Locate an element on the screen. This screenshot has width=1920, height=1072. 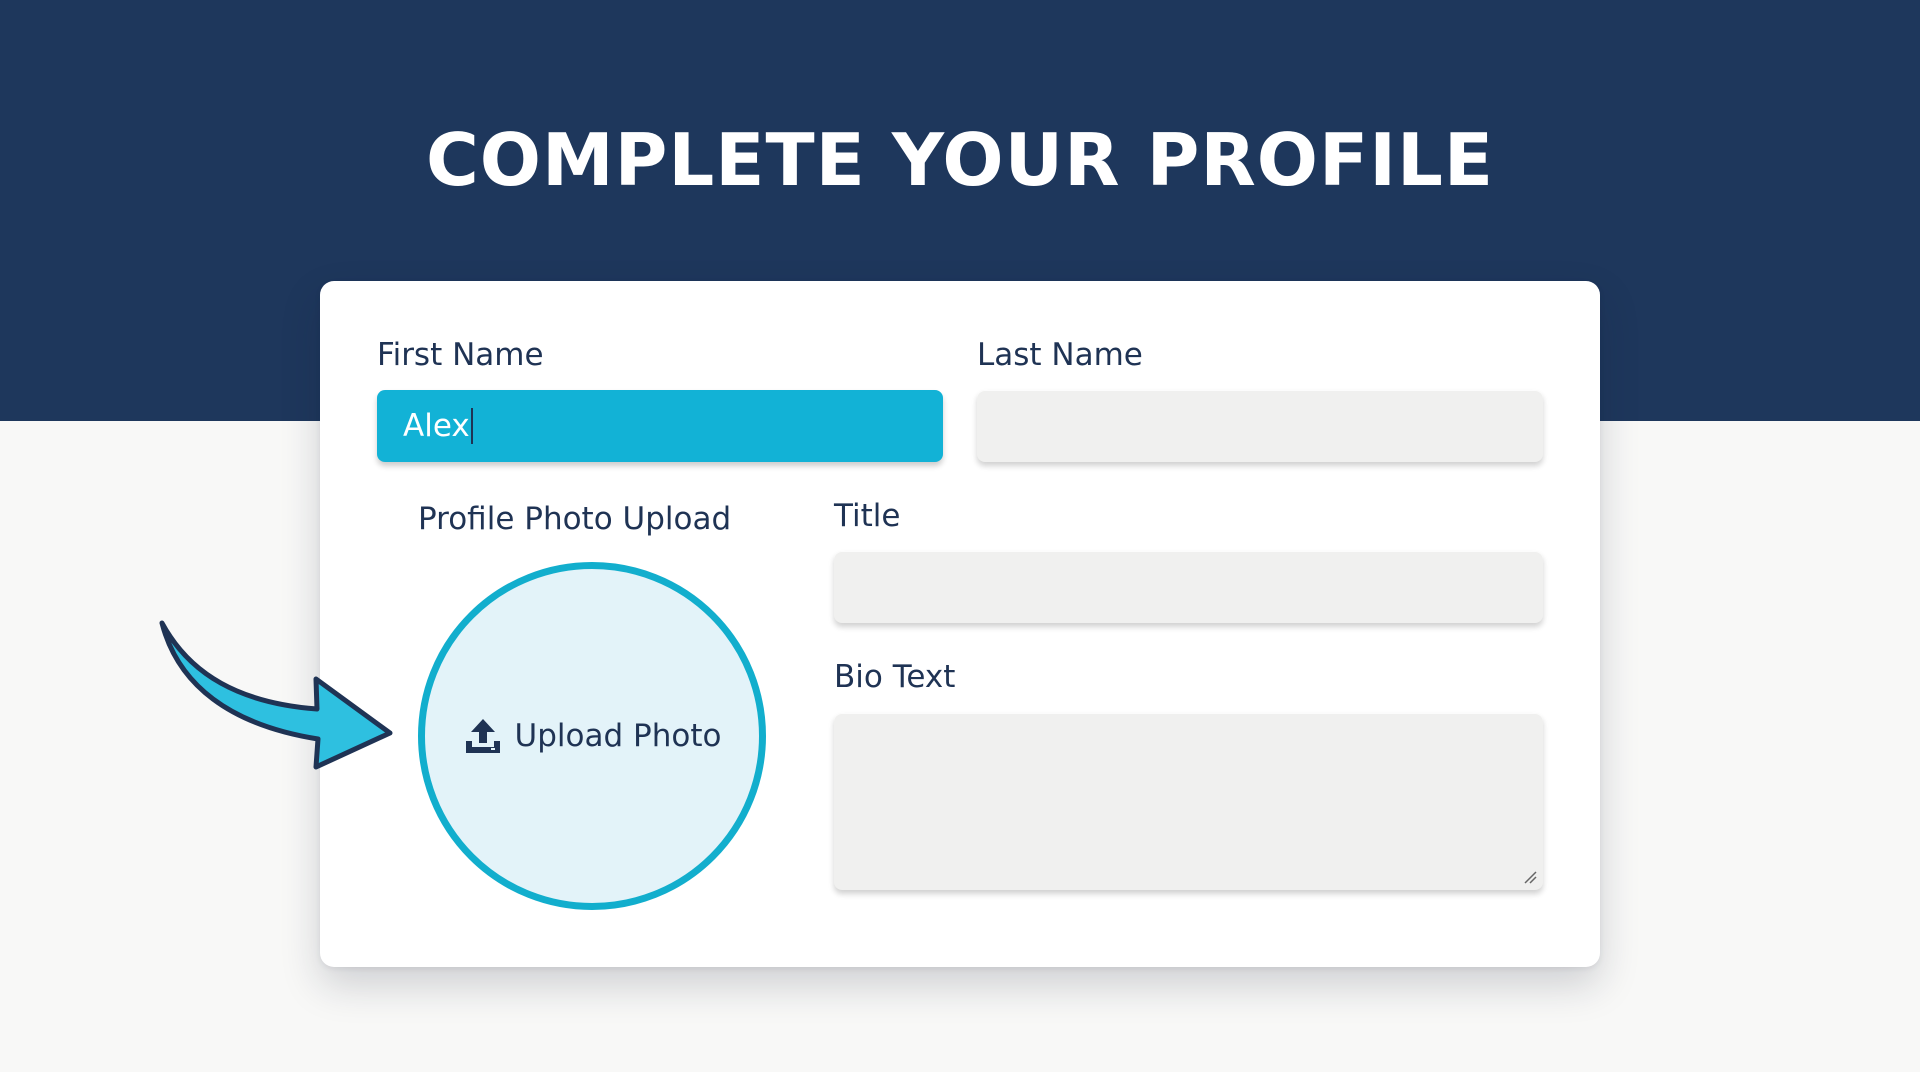
bio-textarea is located at coordinates (1188, 801).